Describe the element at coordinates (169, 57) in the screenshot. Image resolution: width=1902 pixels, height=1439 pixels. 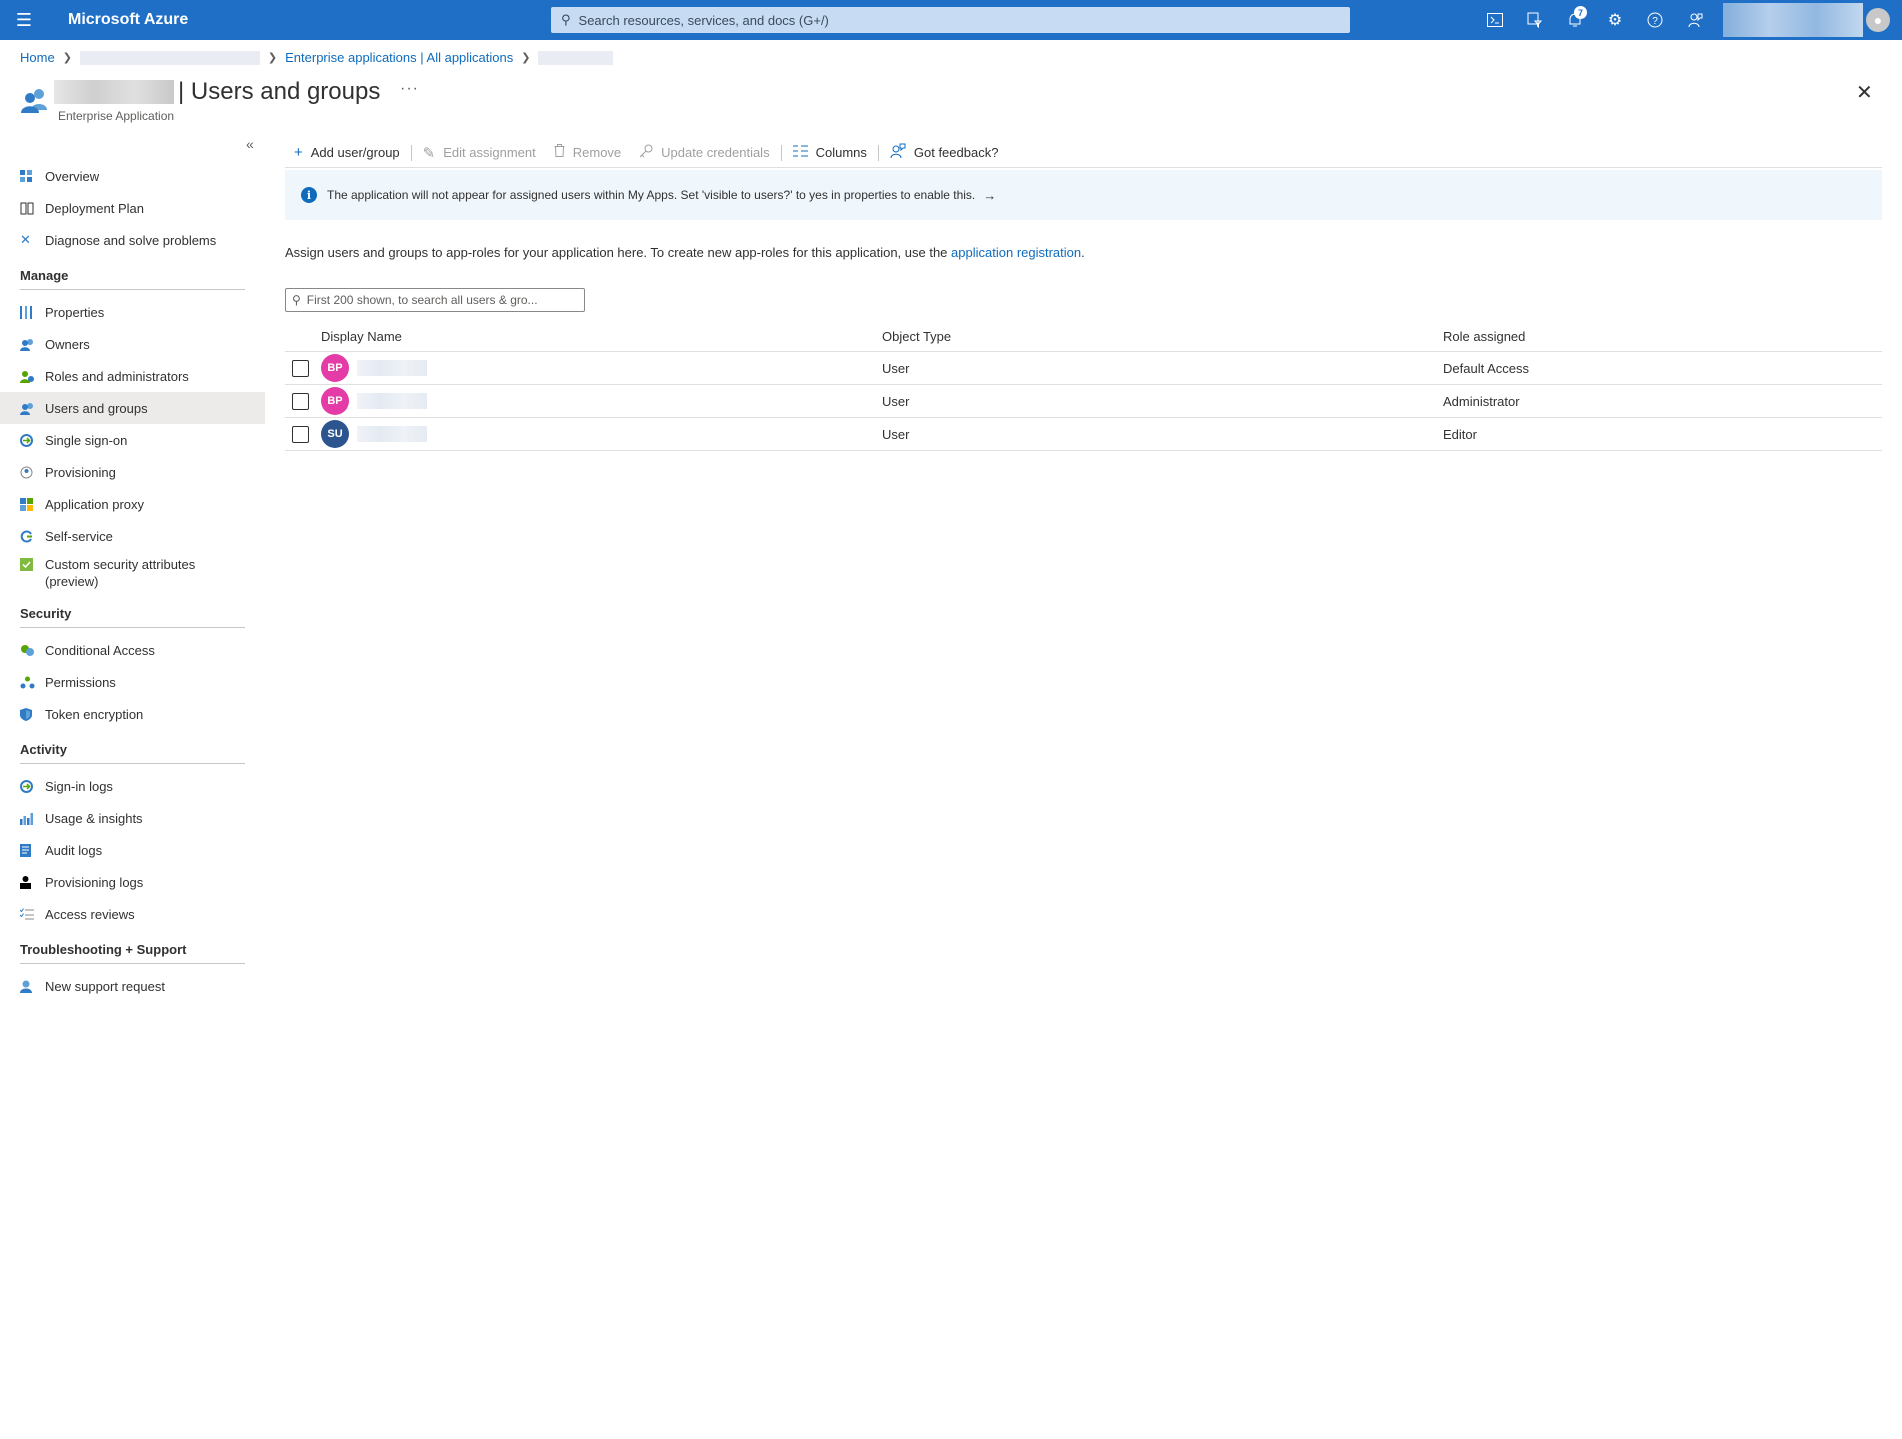
I see `breadcrumb-tenant` at that location.